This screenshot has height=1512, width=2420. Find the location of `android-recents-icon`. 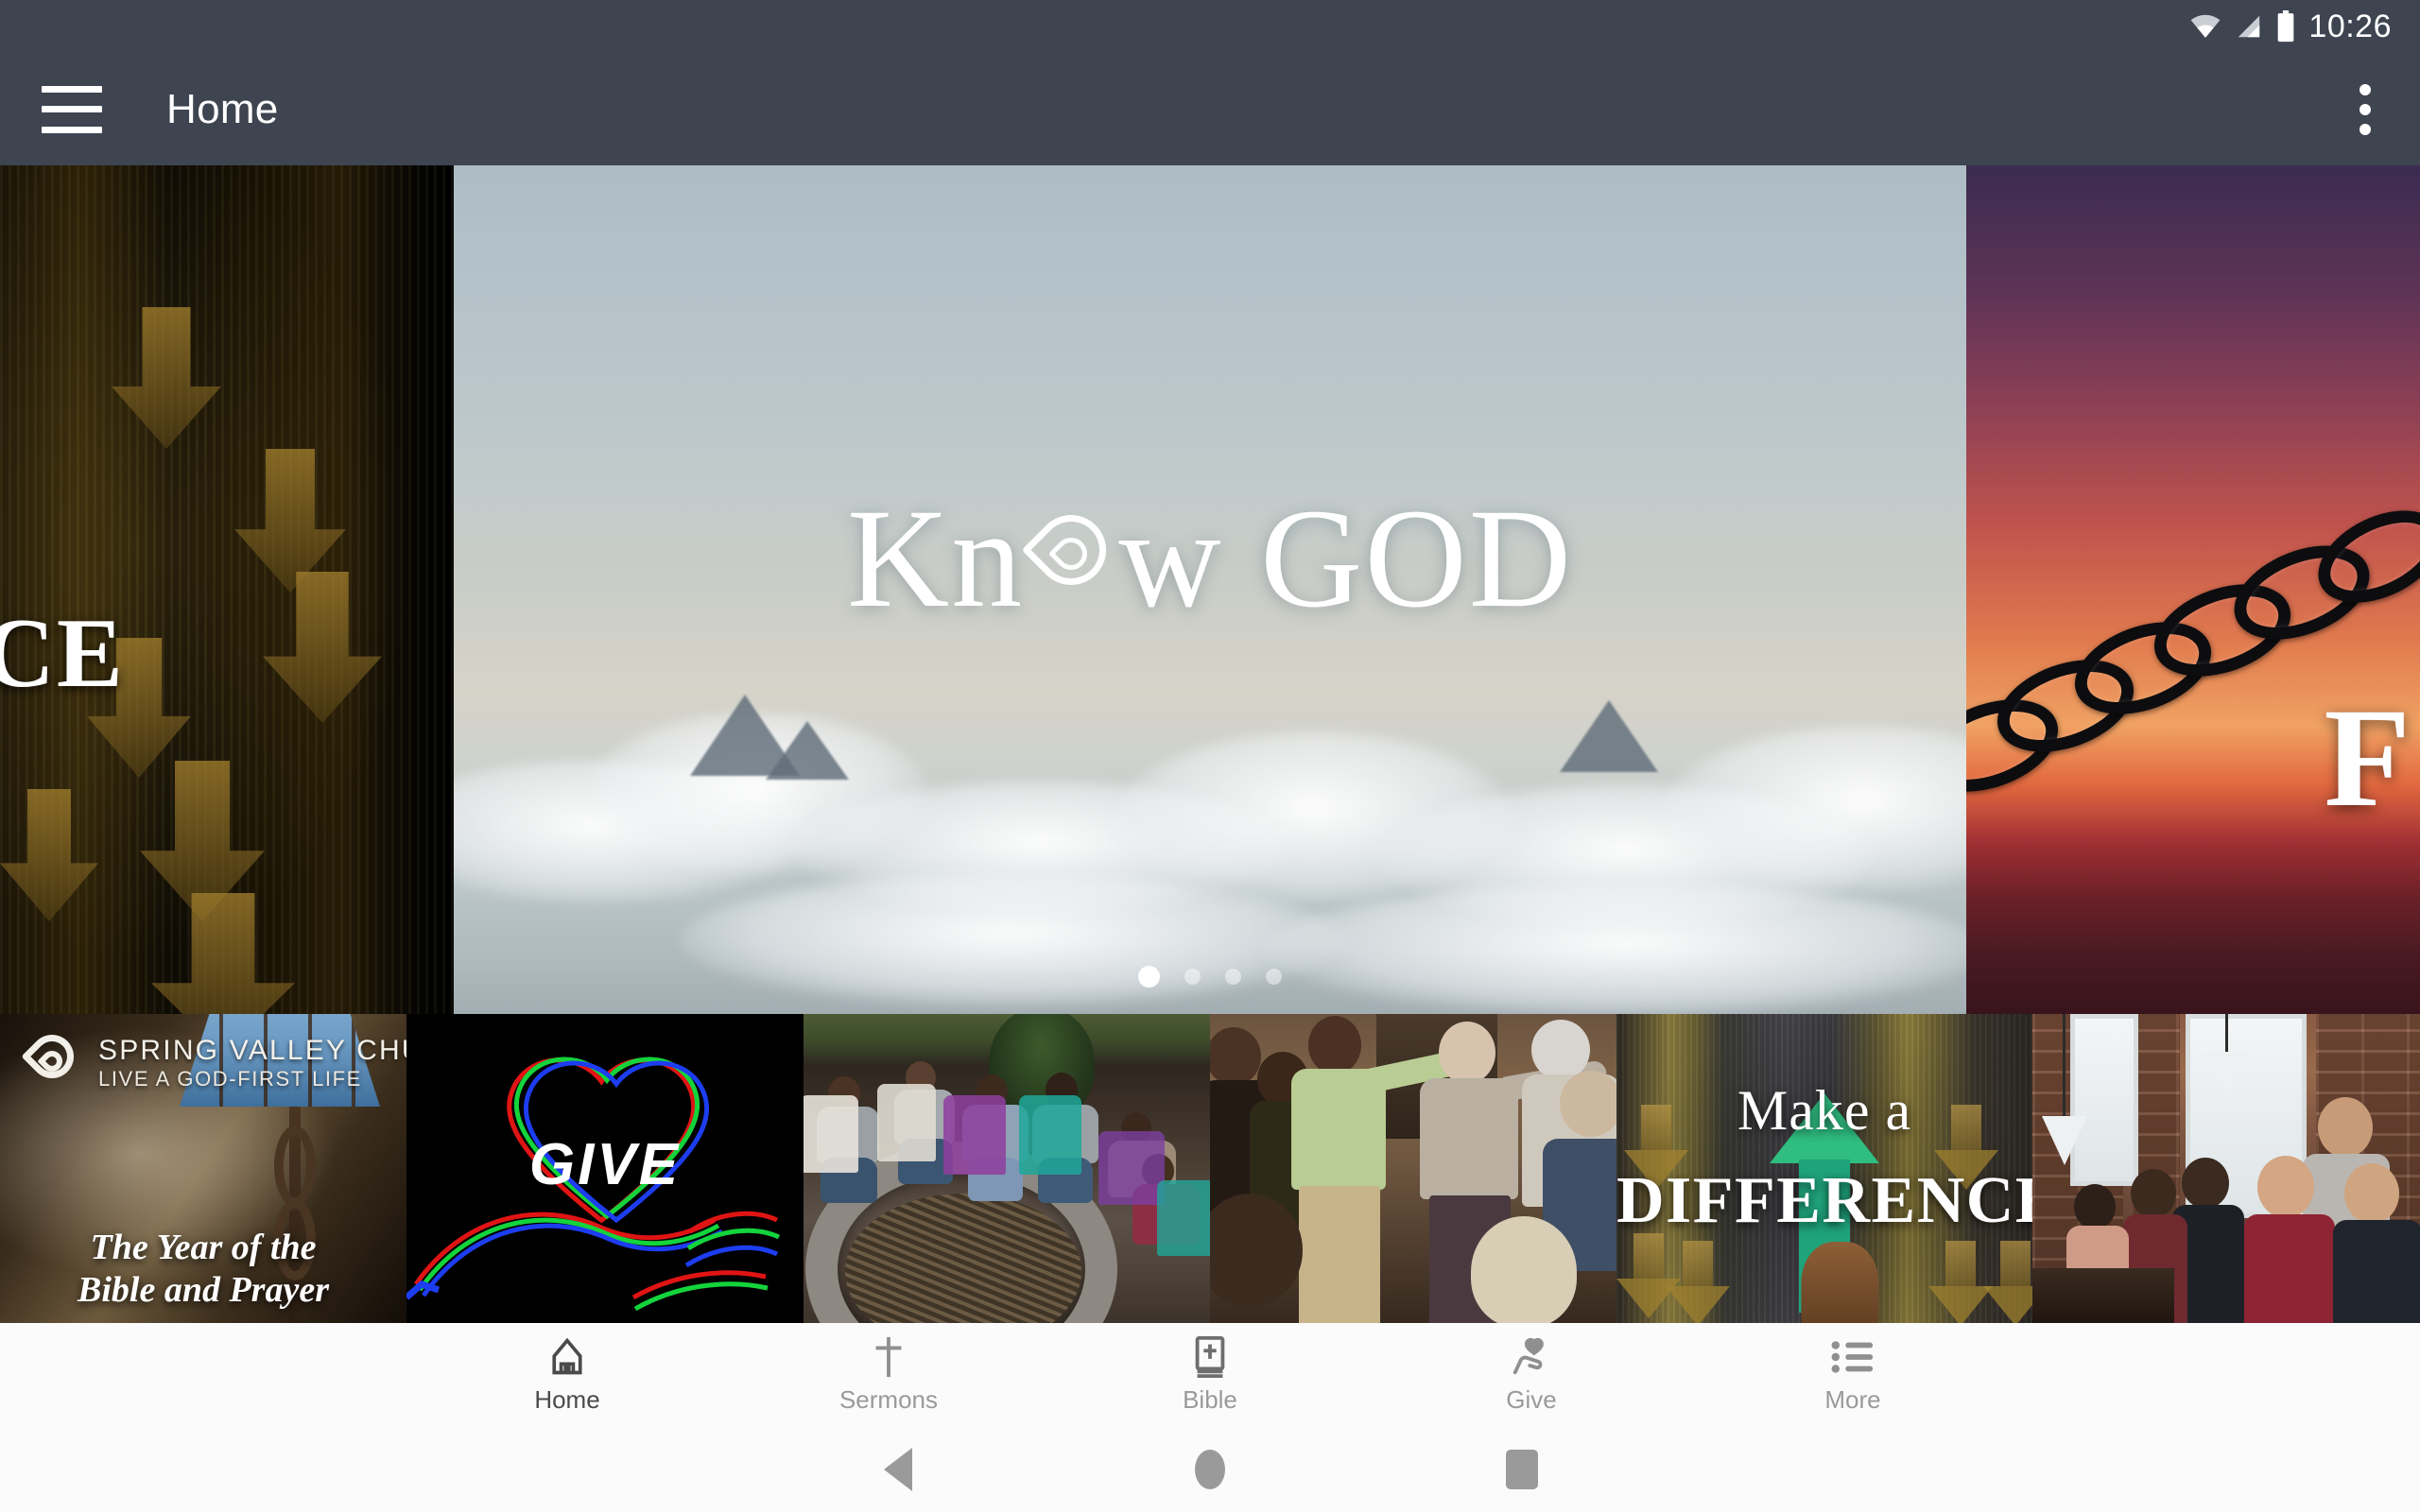

android-recents-icon is located at coordinates (1522, 1469).